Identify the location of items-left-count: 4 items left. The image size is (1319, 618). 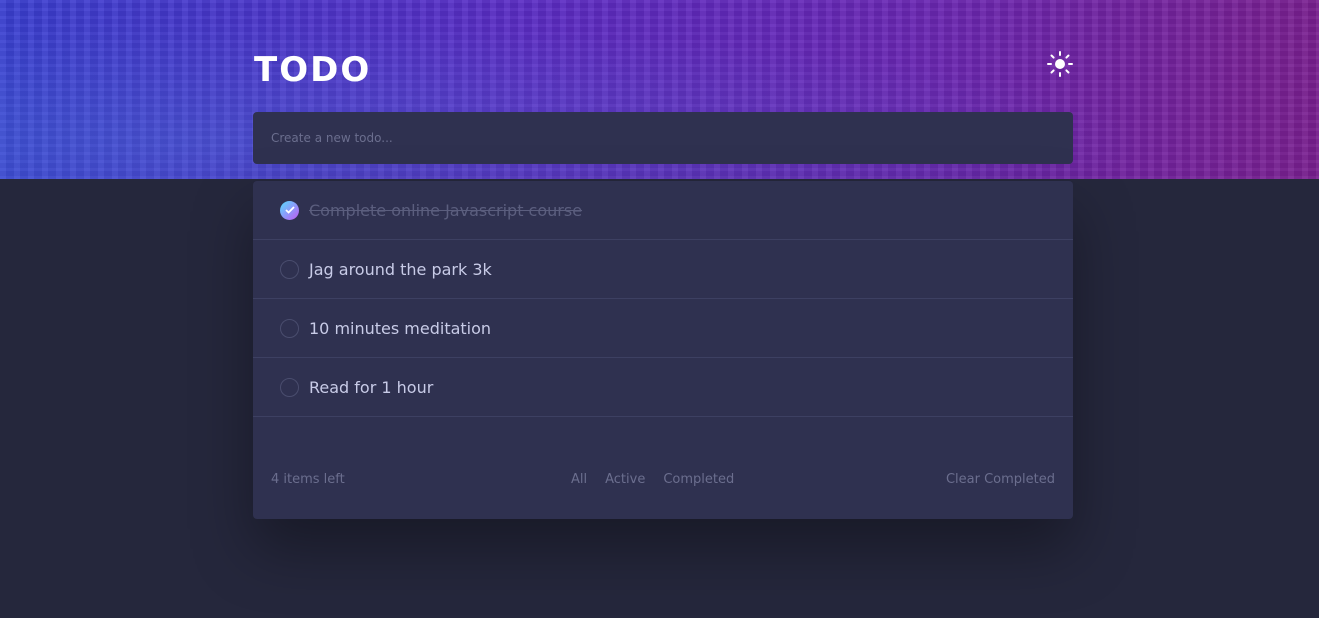
(308, 479).